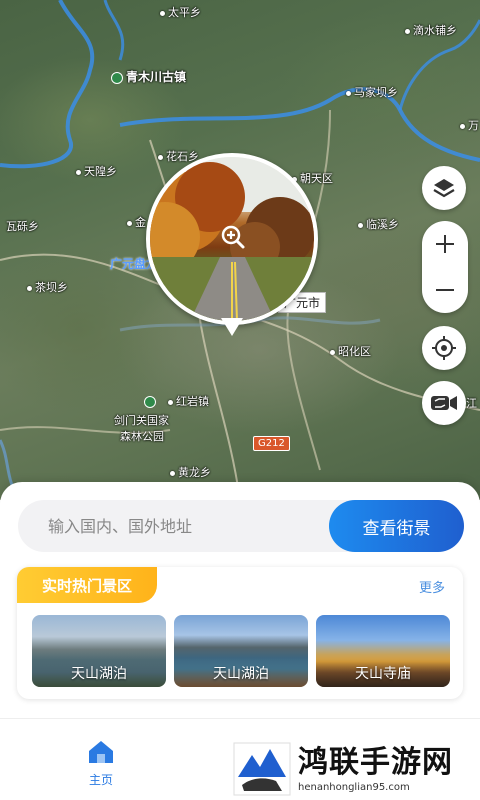 Image resolution: width=480 pixels, height=800 pixels. Describe the element at coordinates (469, 125) in the screenshot. I see `place-label: 万` at that location.